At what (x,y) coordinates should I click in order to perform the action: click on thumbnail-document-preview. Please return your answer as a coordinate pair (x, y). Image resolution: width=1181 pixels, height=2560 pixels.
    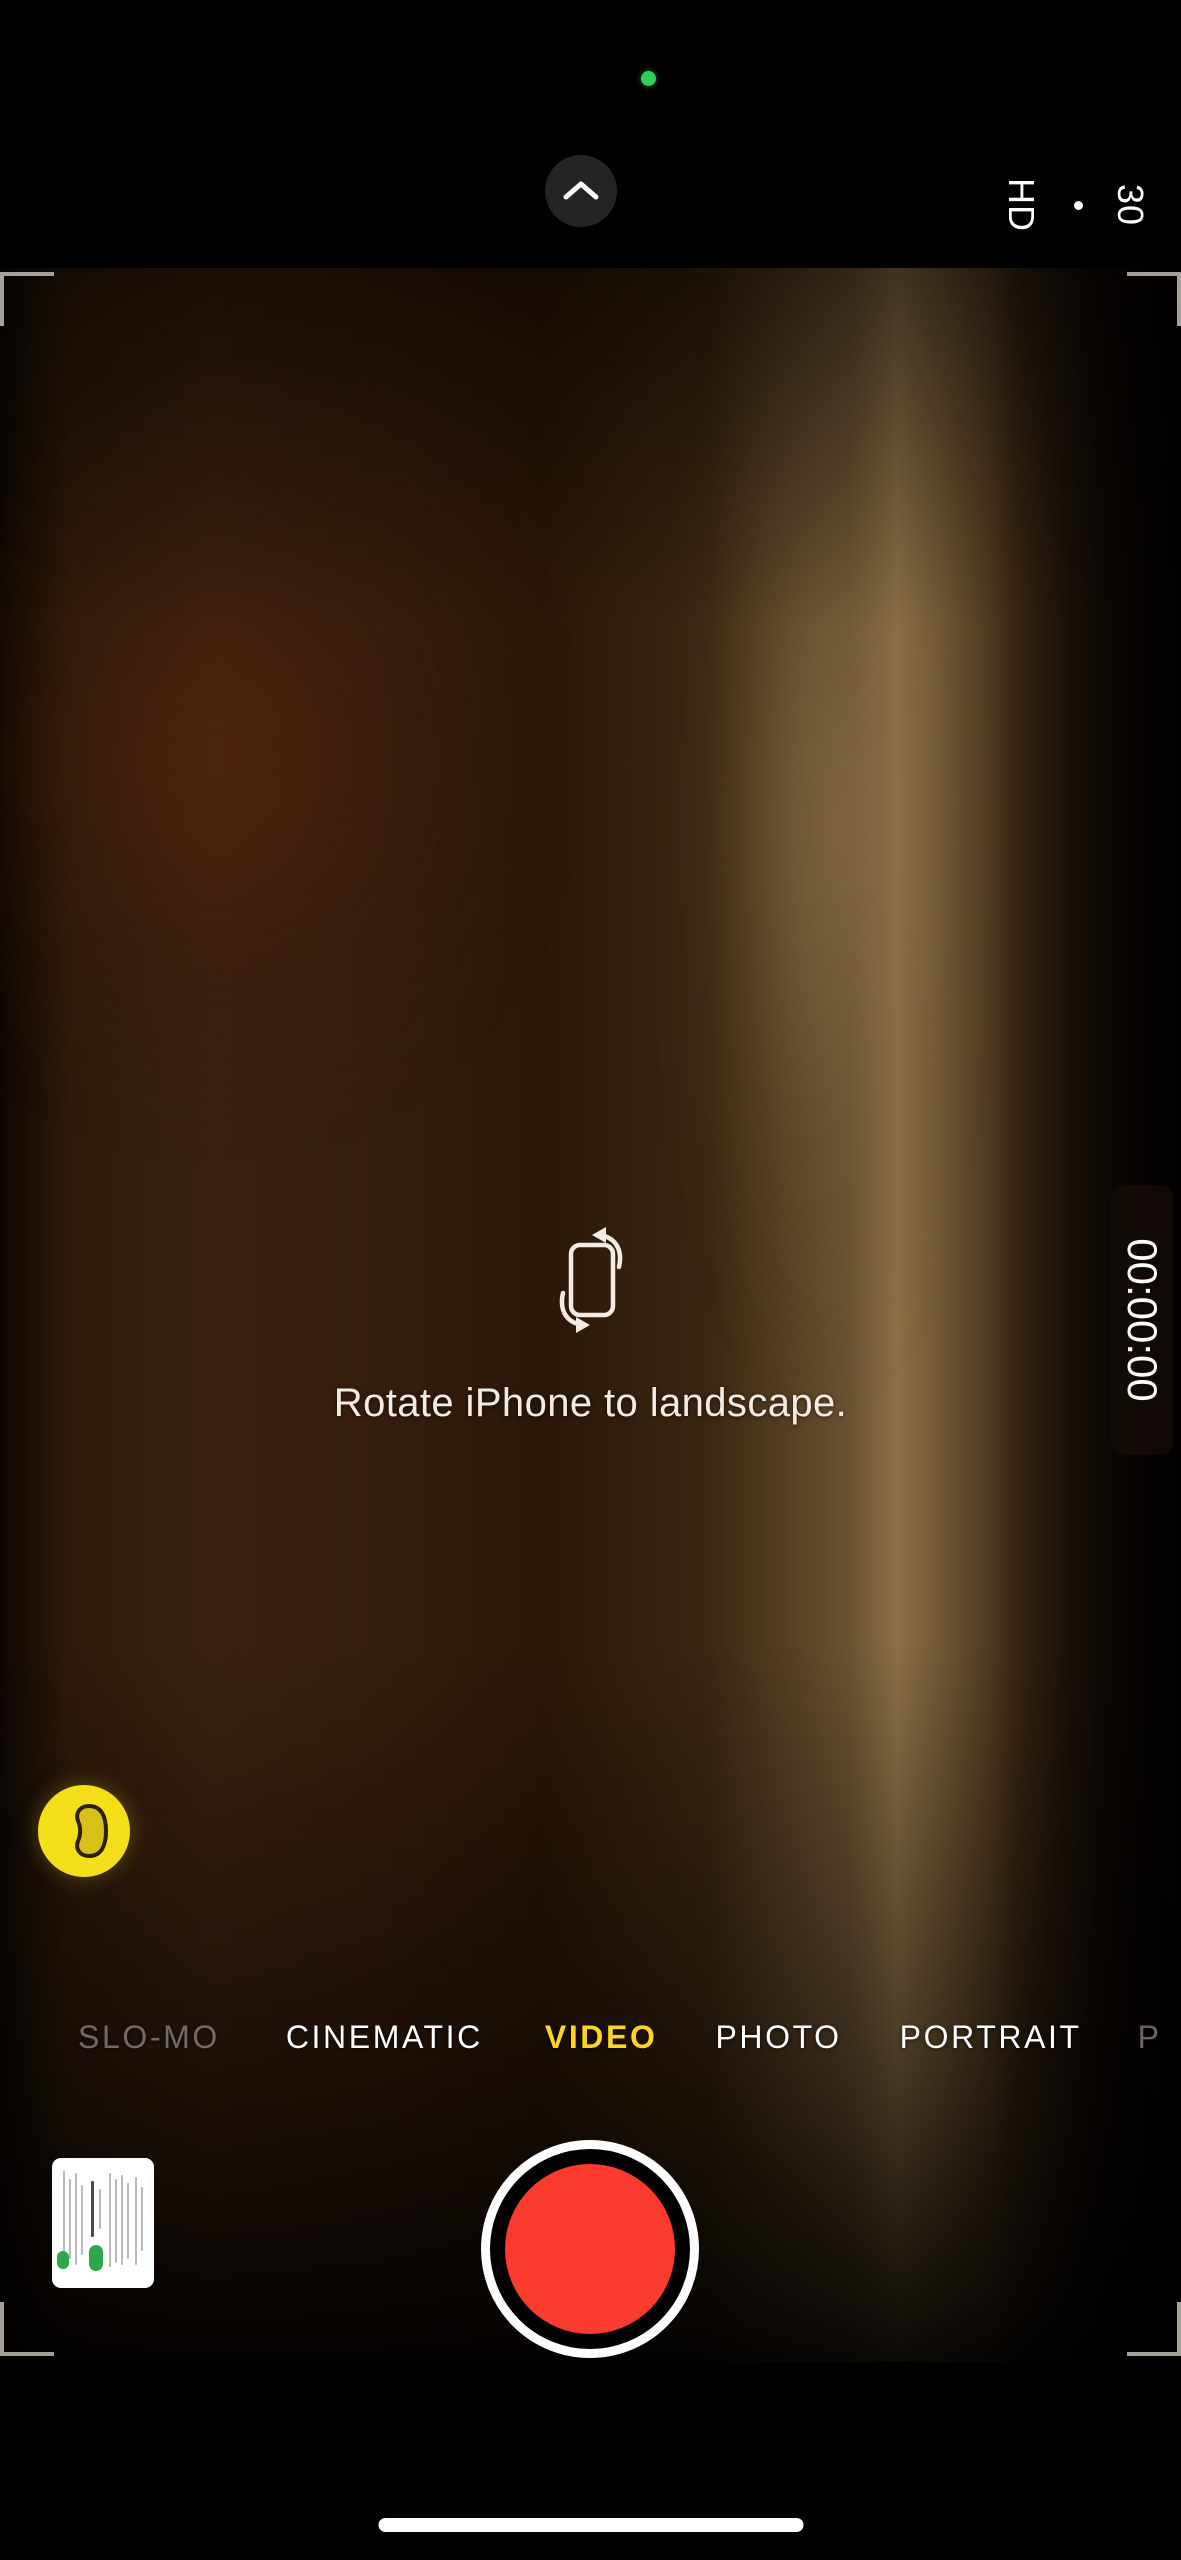
    Looking at the image, I should click on (103, 2223).